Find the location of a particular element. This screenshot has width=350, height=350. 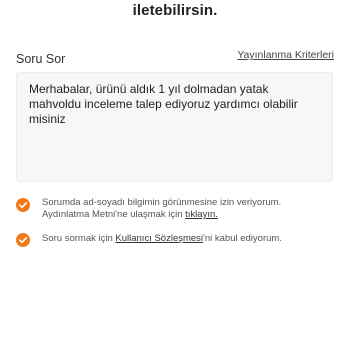

consent-agreement-prefix: Soru sormak için is located at coordinates (79, 238).